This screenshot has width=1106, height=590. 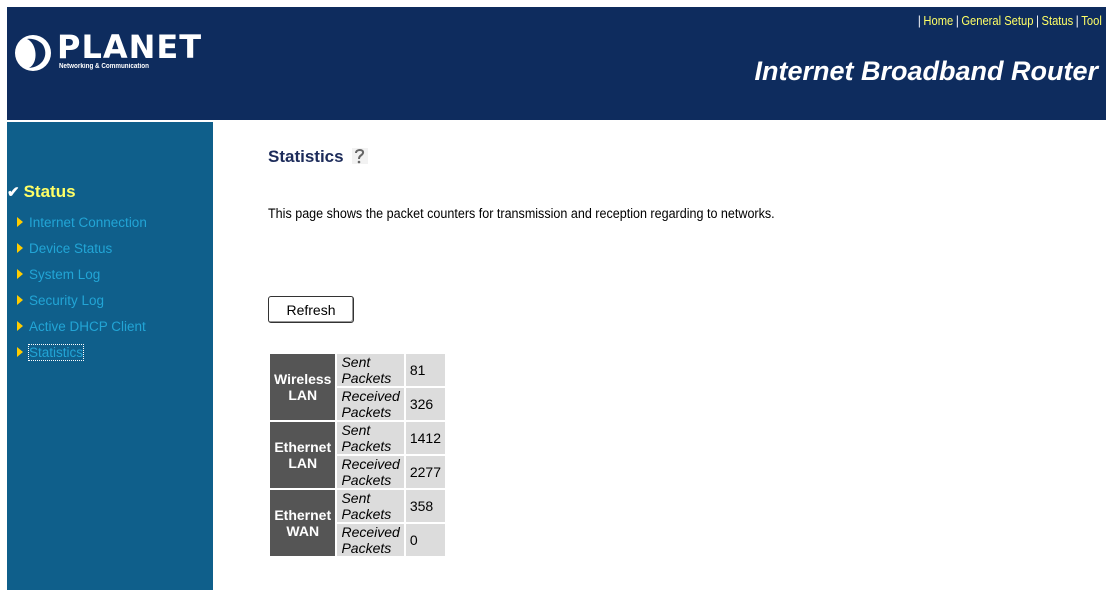 I want to click on sidebar-item-label: Active DHCP Client, so click(x=87, y=326).